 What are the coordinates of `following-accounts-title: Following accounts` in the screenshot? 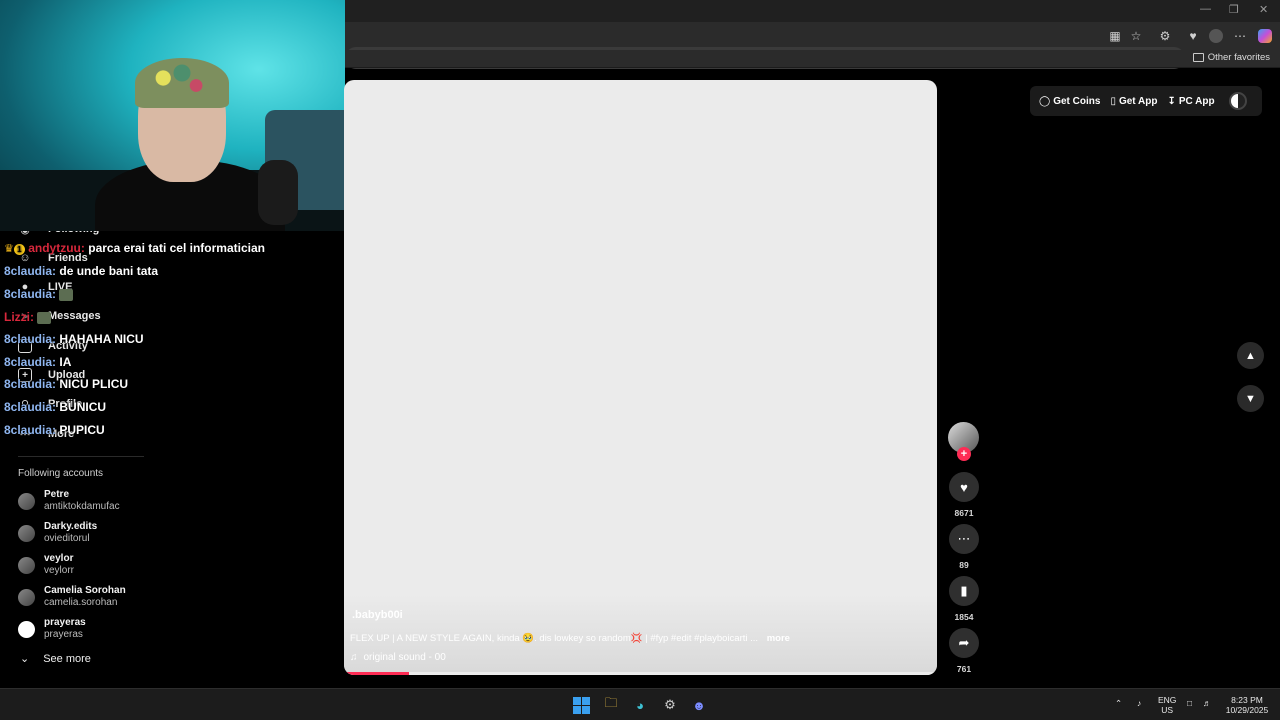 It's located at (61, 473).